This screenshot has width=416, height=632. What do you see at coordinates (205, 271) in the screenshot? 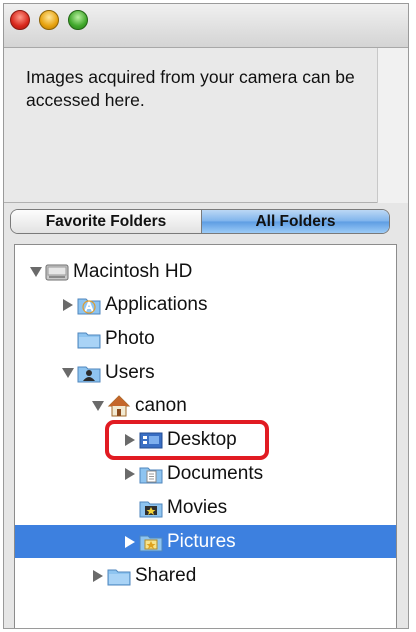
I see `tree-item-macintosh-hd: Macintosh HD` at bounding box center [205, 271].